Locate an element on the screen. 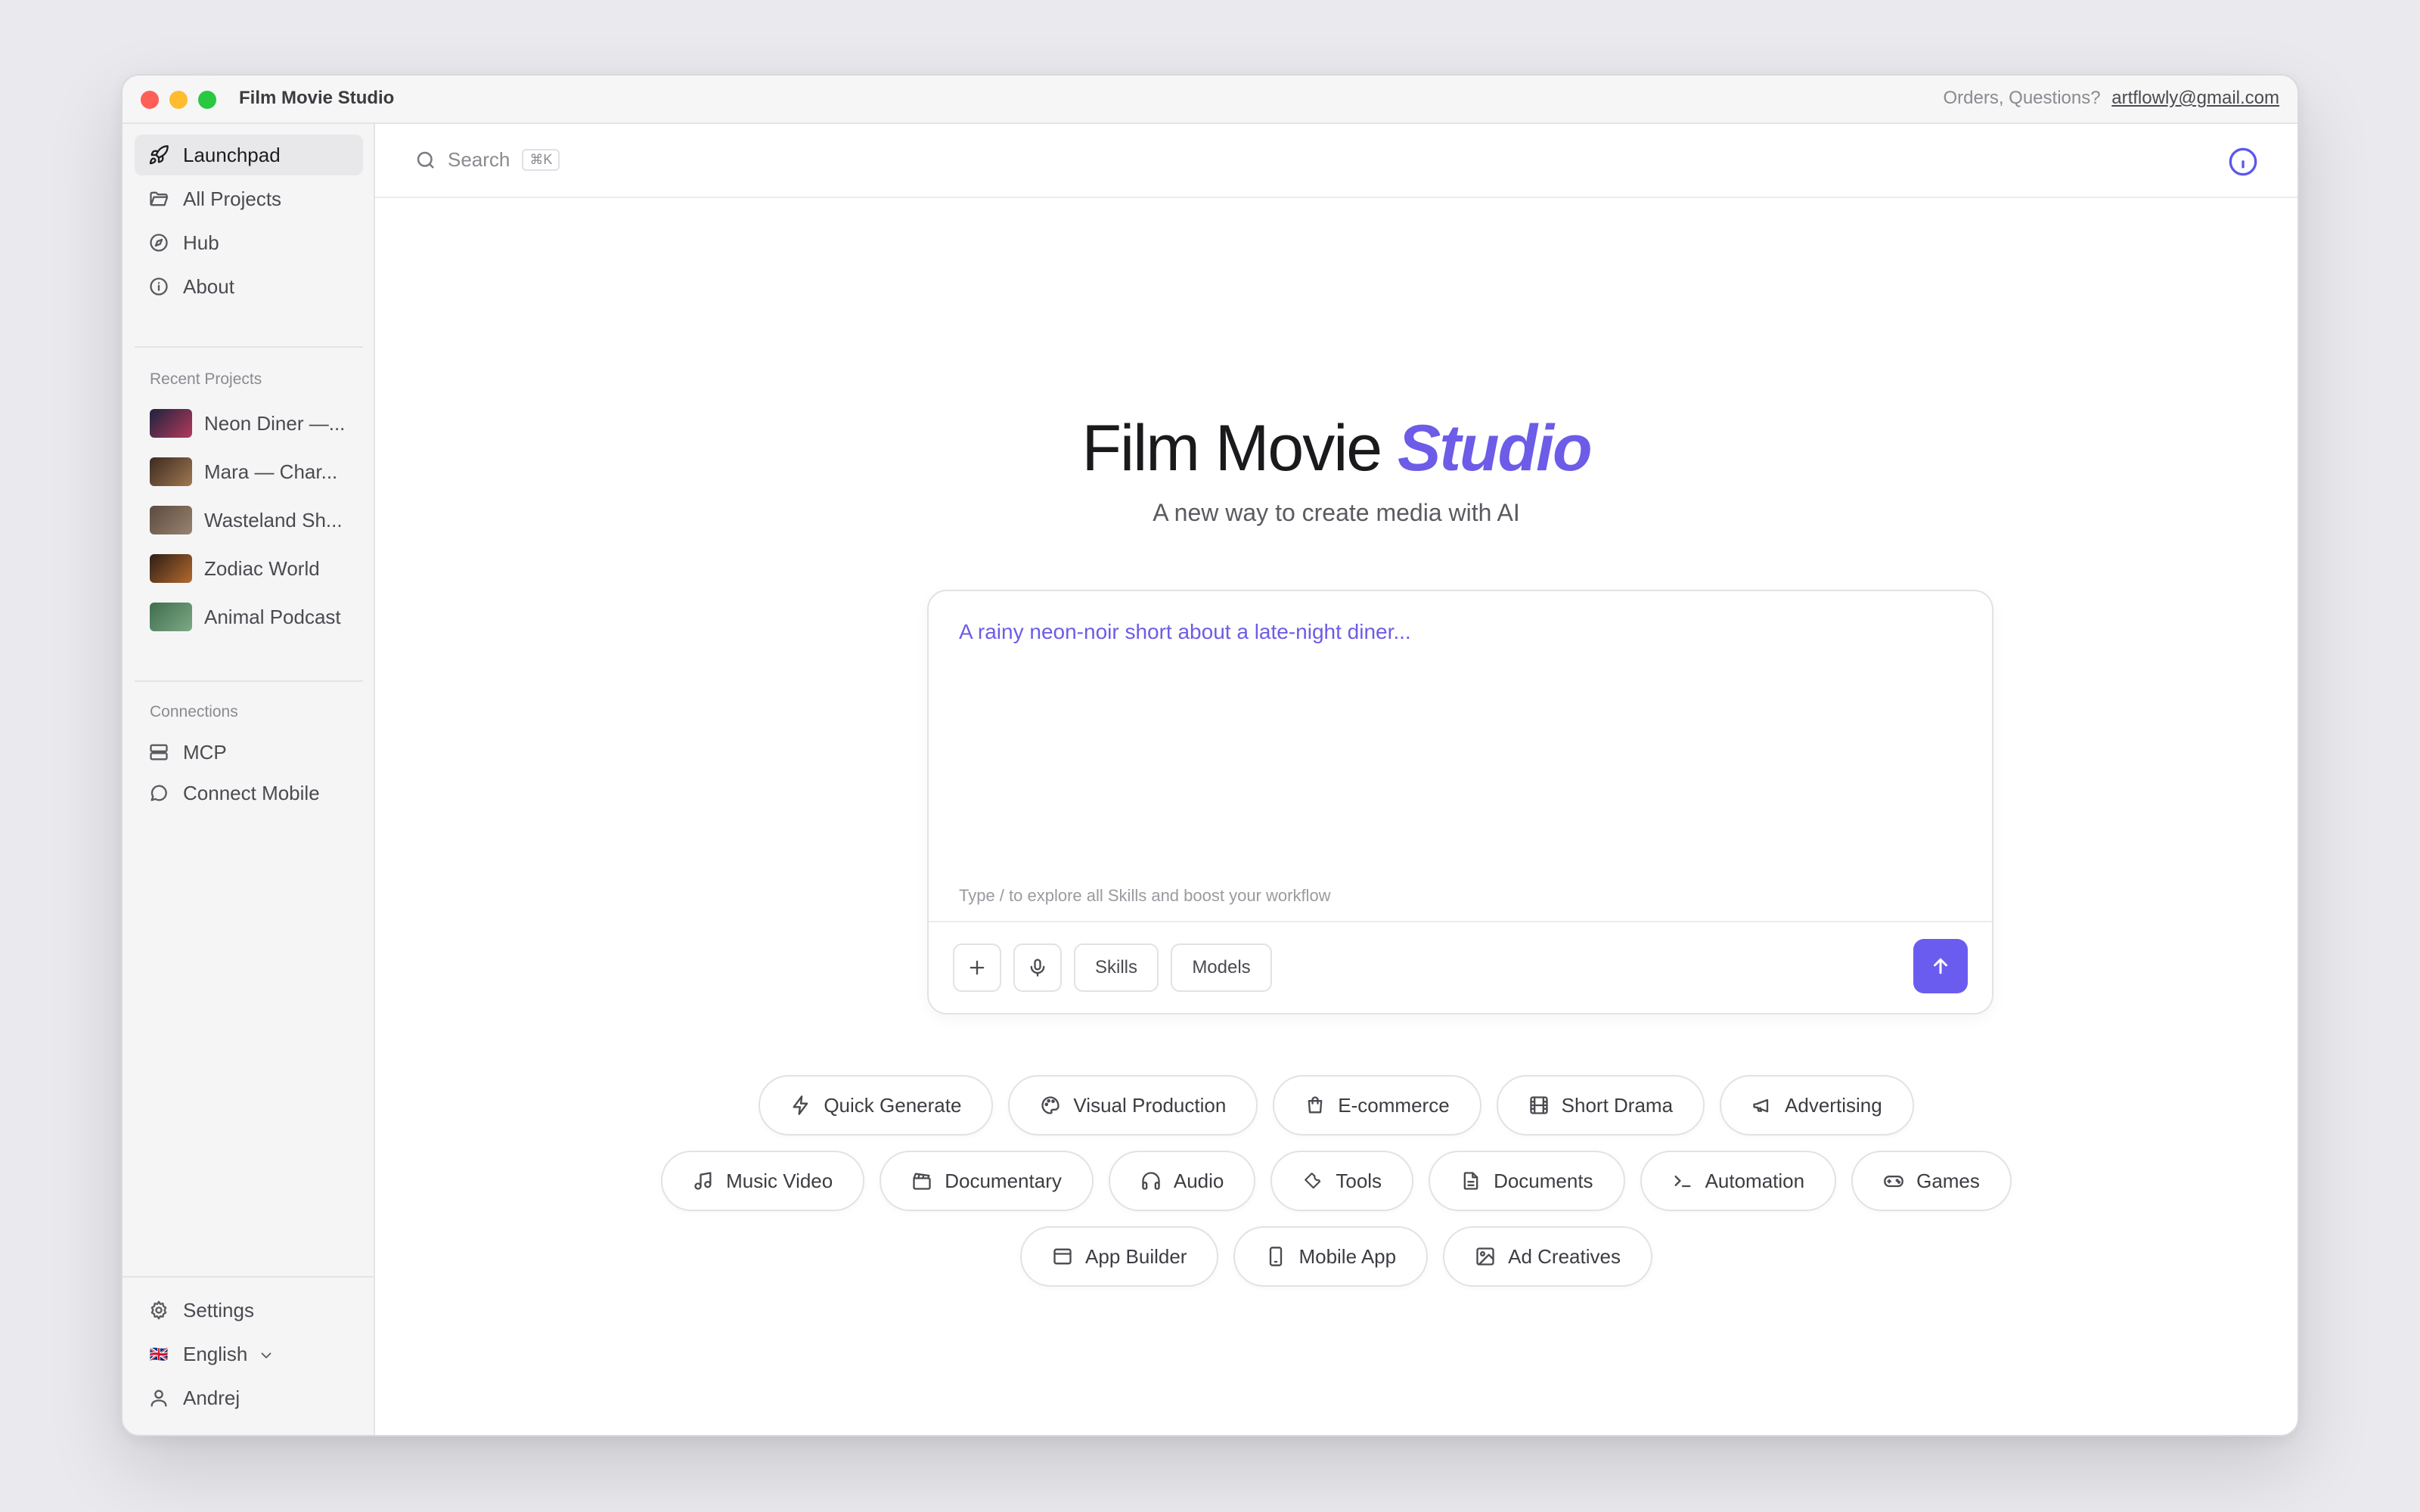  user-icon is located at coordinates (158, 1397).